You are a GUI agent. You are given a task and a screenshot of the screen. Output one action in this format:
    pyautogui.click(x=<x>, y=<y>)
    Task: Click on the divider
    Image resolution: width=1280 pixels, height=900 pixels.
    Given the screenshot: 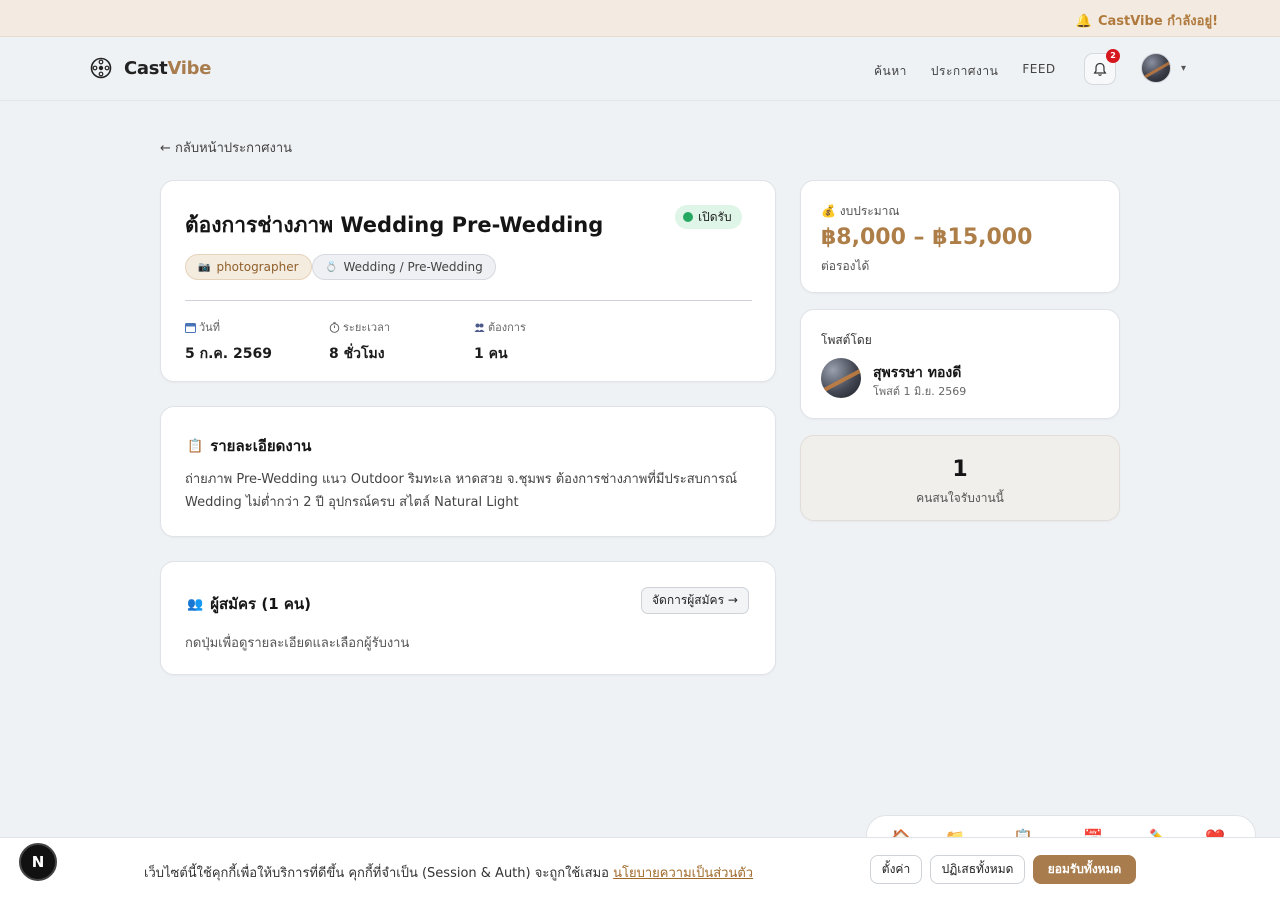 What is the action you would take?
    pyautogui.click(x=468, y=300)
    